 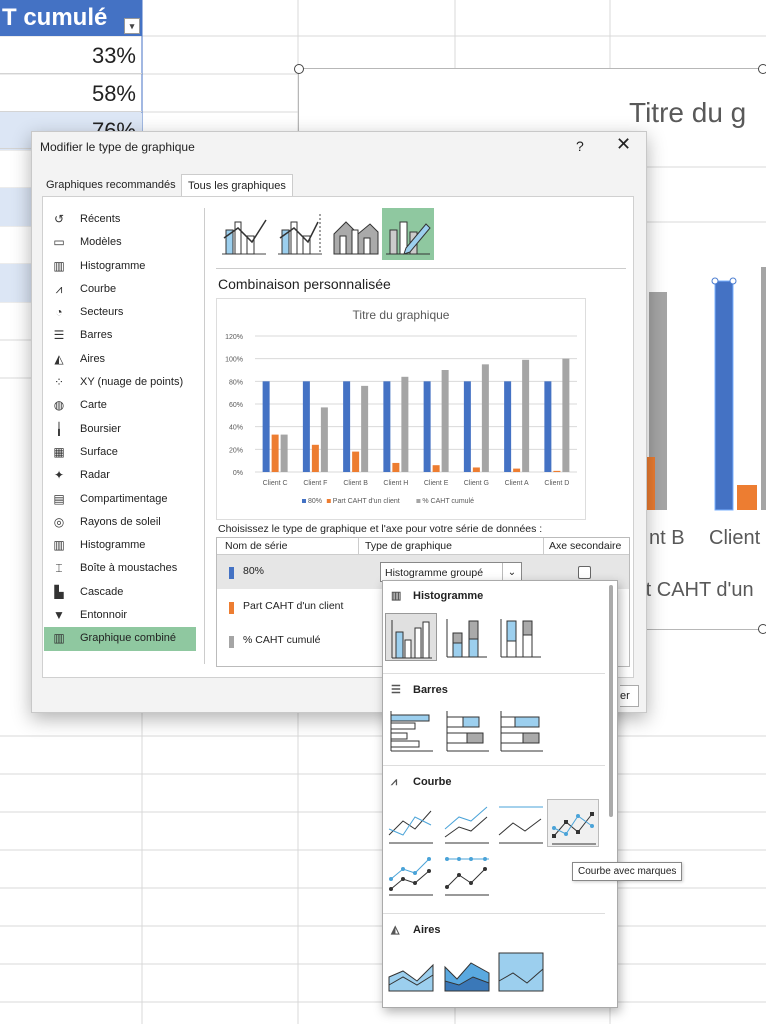 What do you see at coordinates (231, 573) in the screenshot?
I see `series-color-swatch` at bounding box center [231, 573].